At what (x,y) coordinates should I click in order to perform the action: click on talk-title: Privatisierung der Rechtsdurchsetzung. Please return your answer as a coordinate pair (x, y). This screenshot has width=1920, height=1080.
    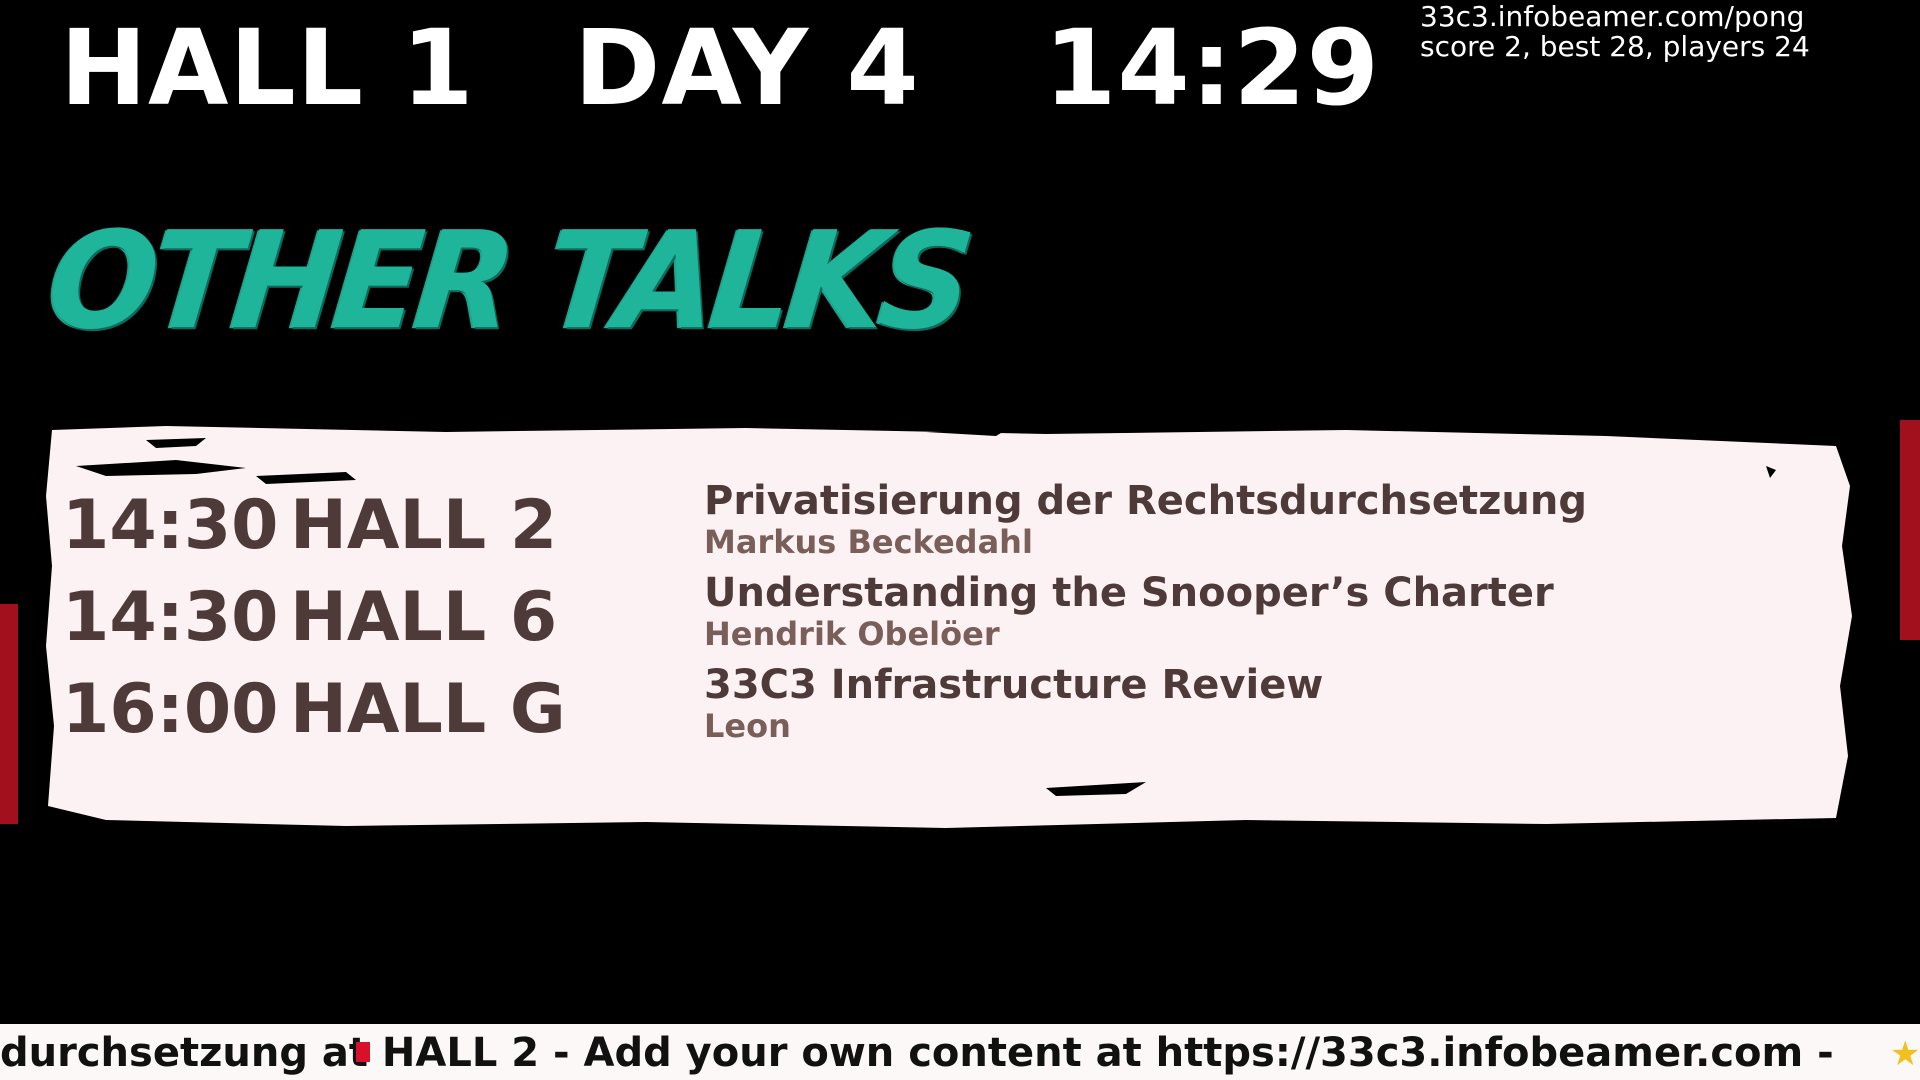
    Looking at the image, I should click on (1145, 501).